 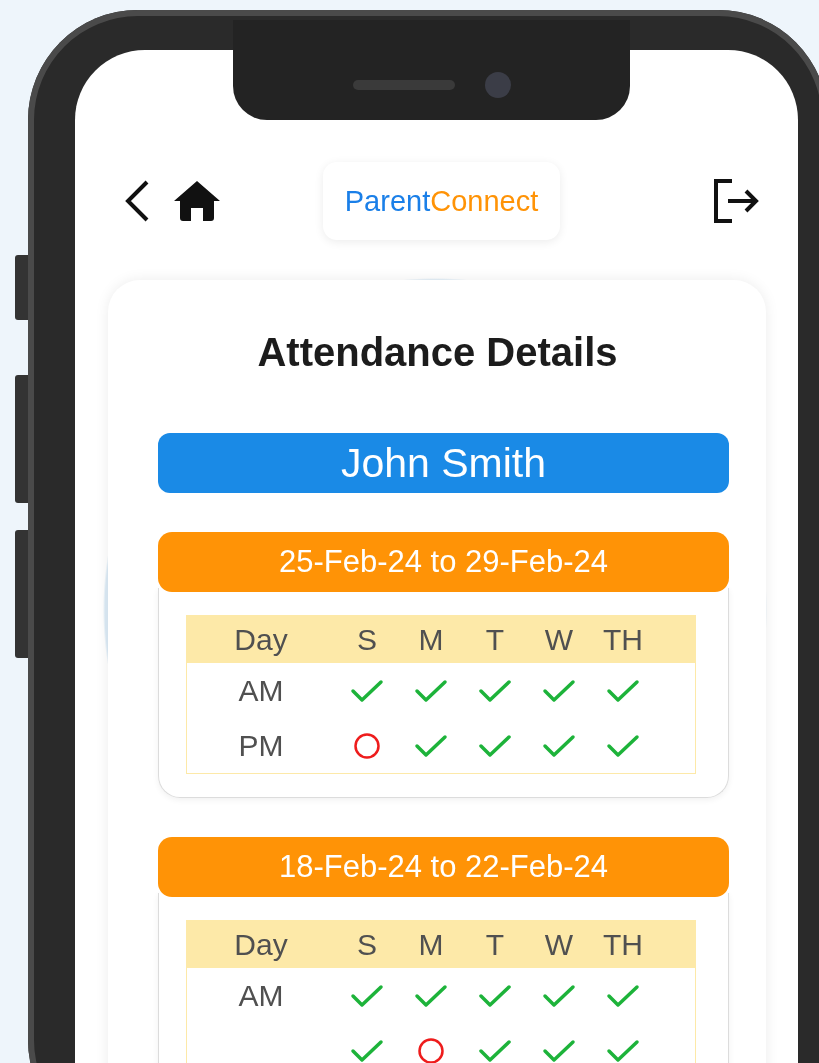 I want to click on back-icon, so click(x=137, y=201).